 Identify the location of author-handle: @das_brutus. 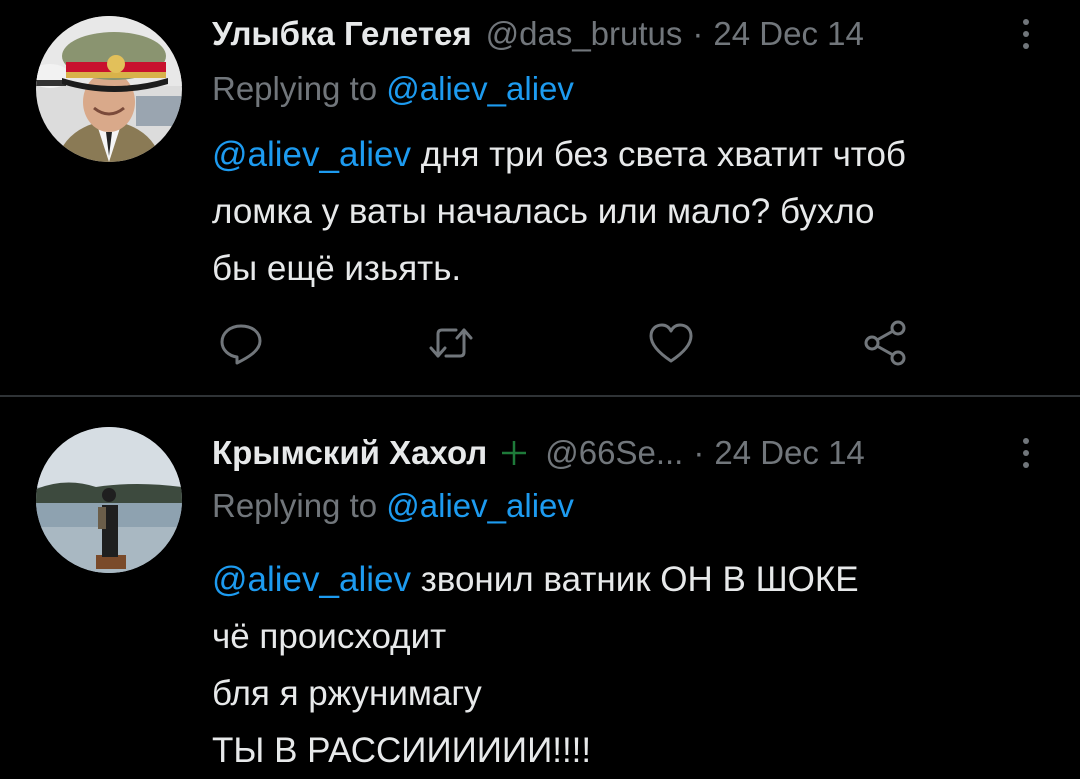
(584, 34).